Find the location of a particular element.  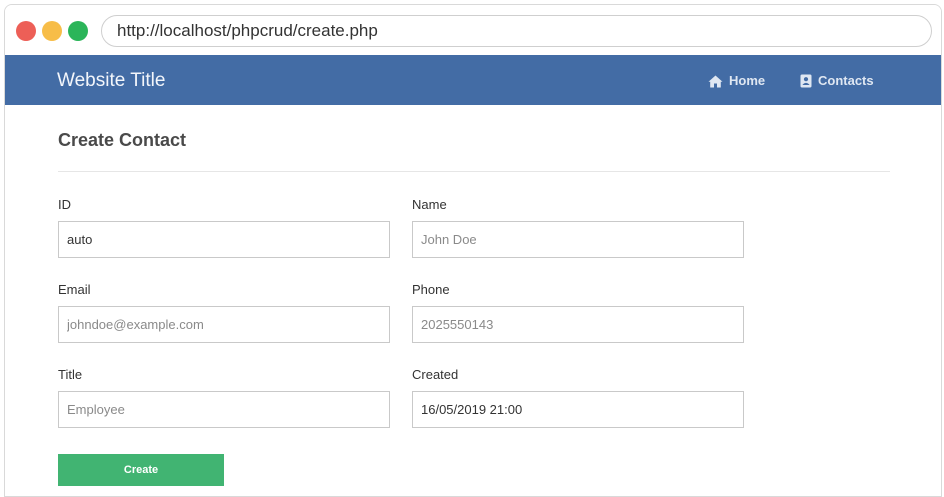

maximize-window-button is located at coordinates (78, 31).